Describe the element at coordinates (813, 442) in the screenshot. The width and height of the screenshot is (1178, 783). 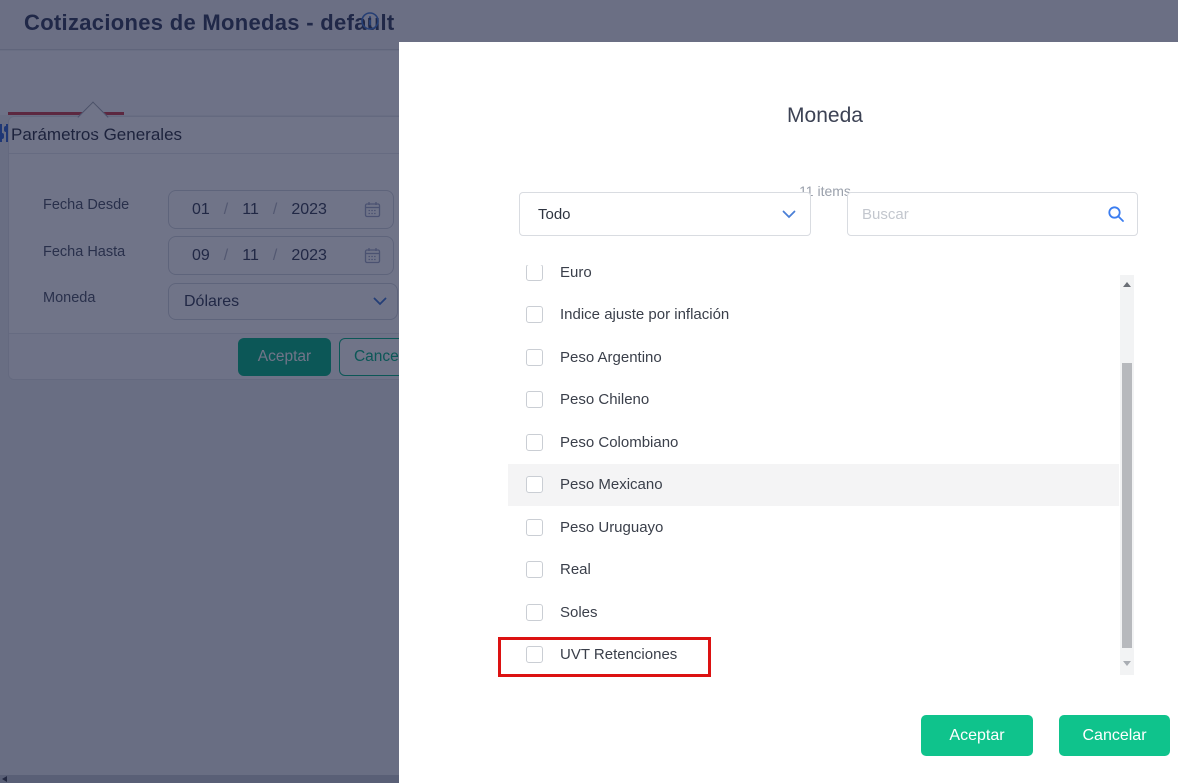
I see `list-item-peso-colombiano: Peso Colombiano` at that location.